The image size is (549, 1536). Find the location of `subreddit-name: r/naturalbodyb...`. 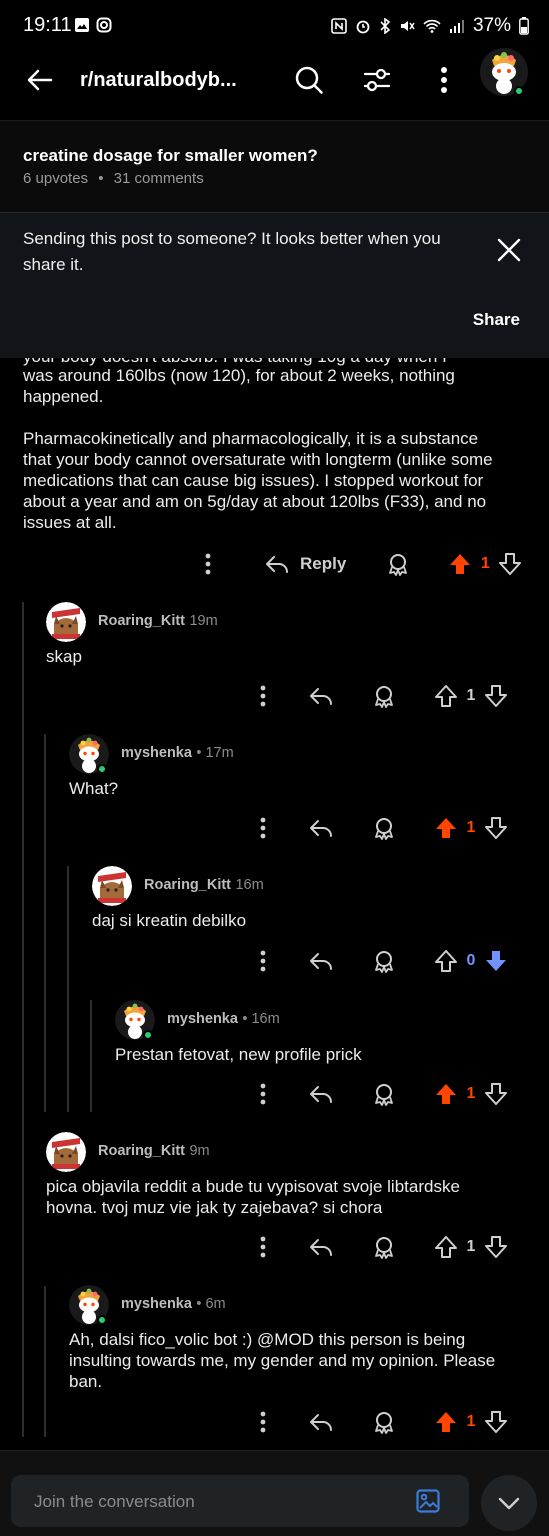

subreddit-name: r/naturalbodyb... is located at coordinates (158, 80).